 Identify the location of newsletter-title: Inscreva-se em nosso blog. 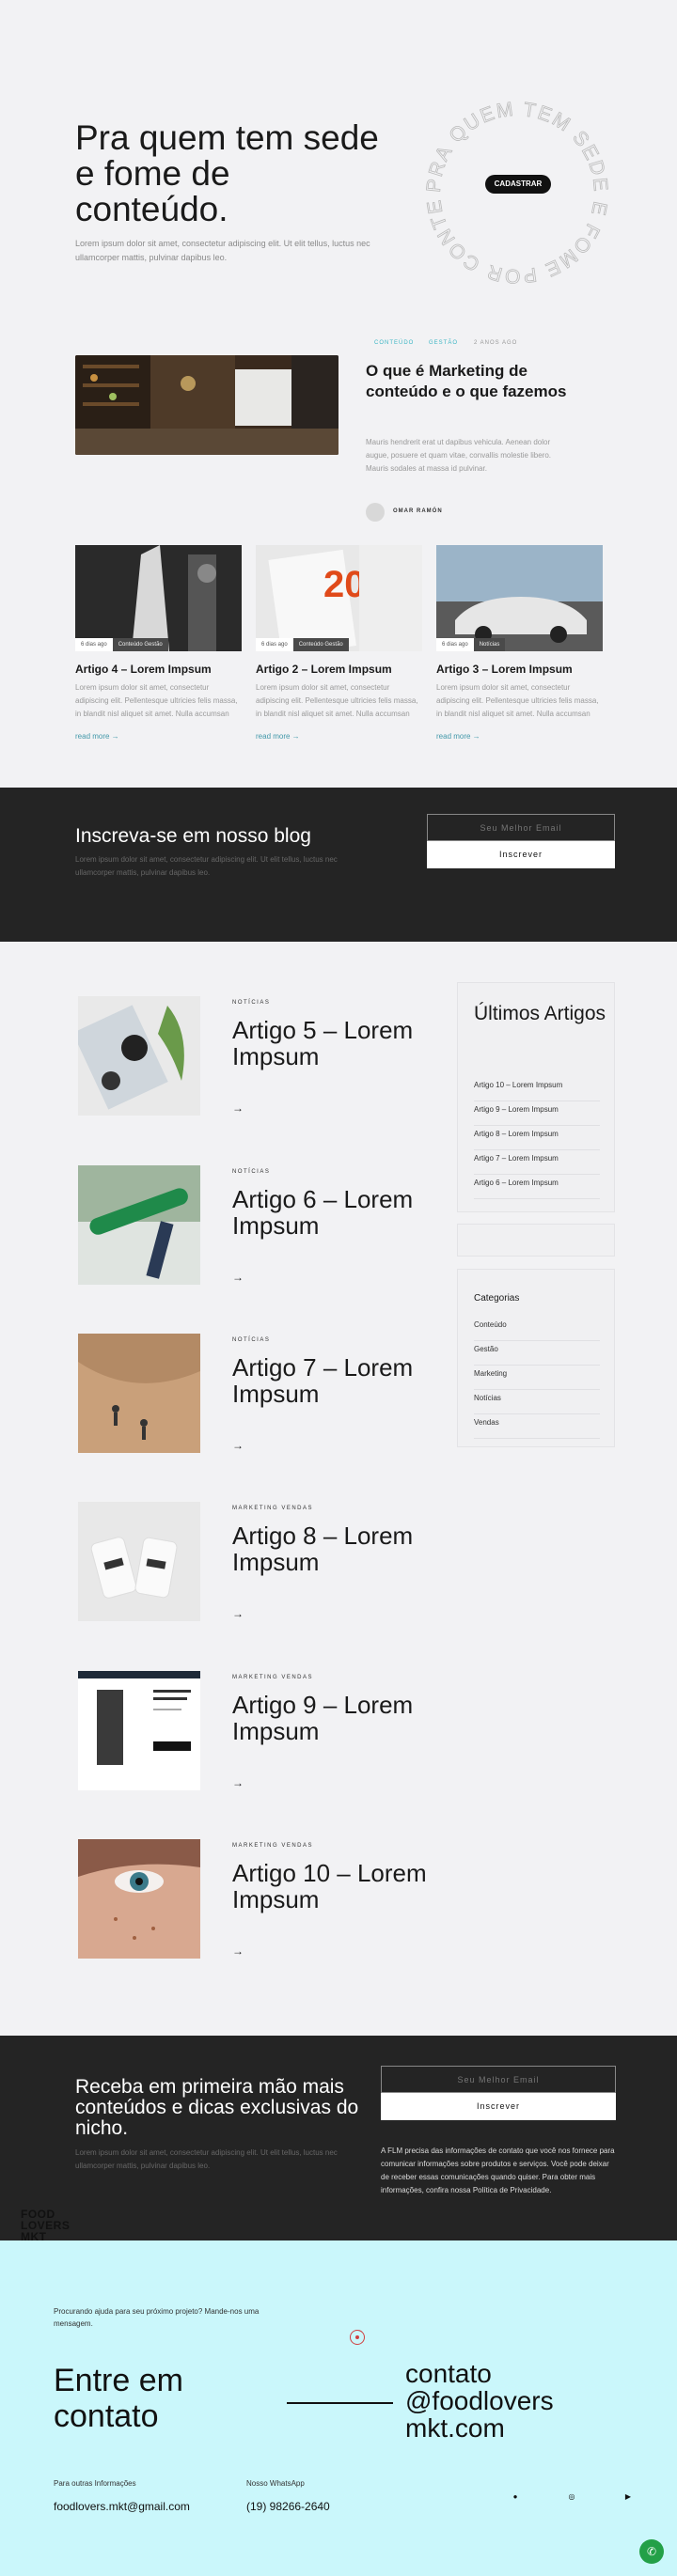
(193, 836).